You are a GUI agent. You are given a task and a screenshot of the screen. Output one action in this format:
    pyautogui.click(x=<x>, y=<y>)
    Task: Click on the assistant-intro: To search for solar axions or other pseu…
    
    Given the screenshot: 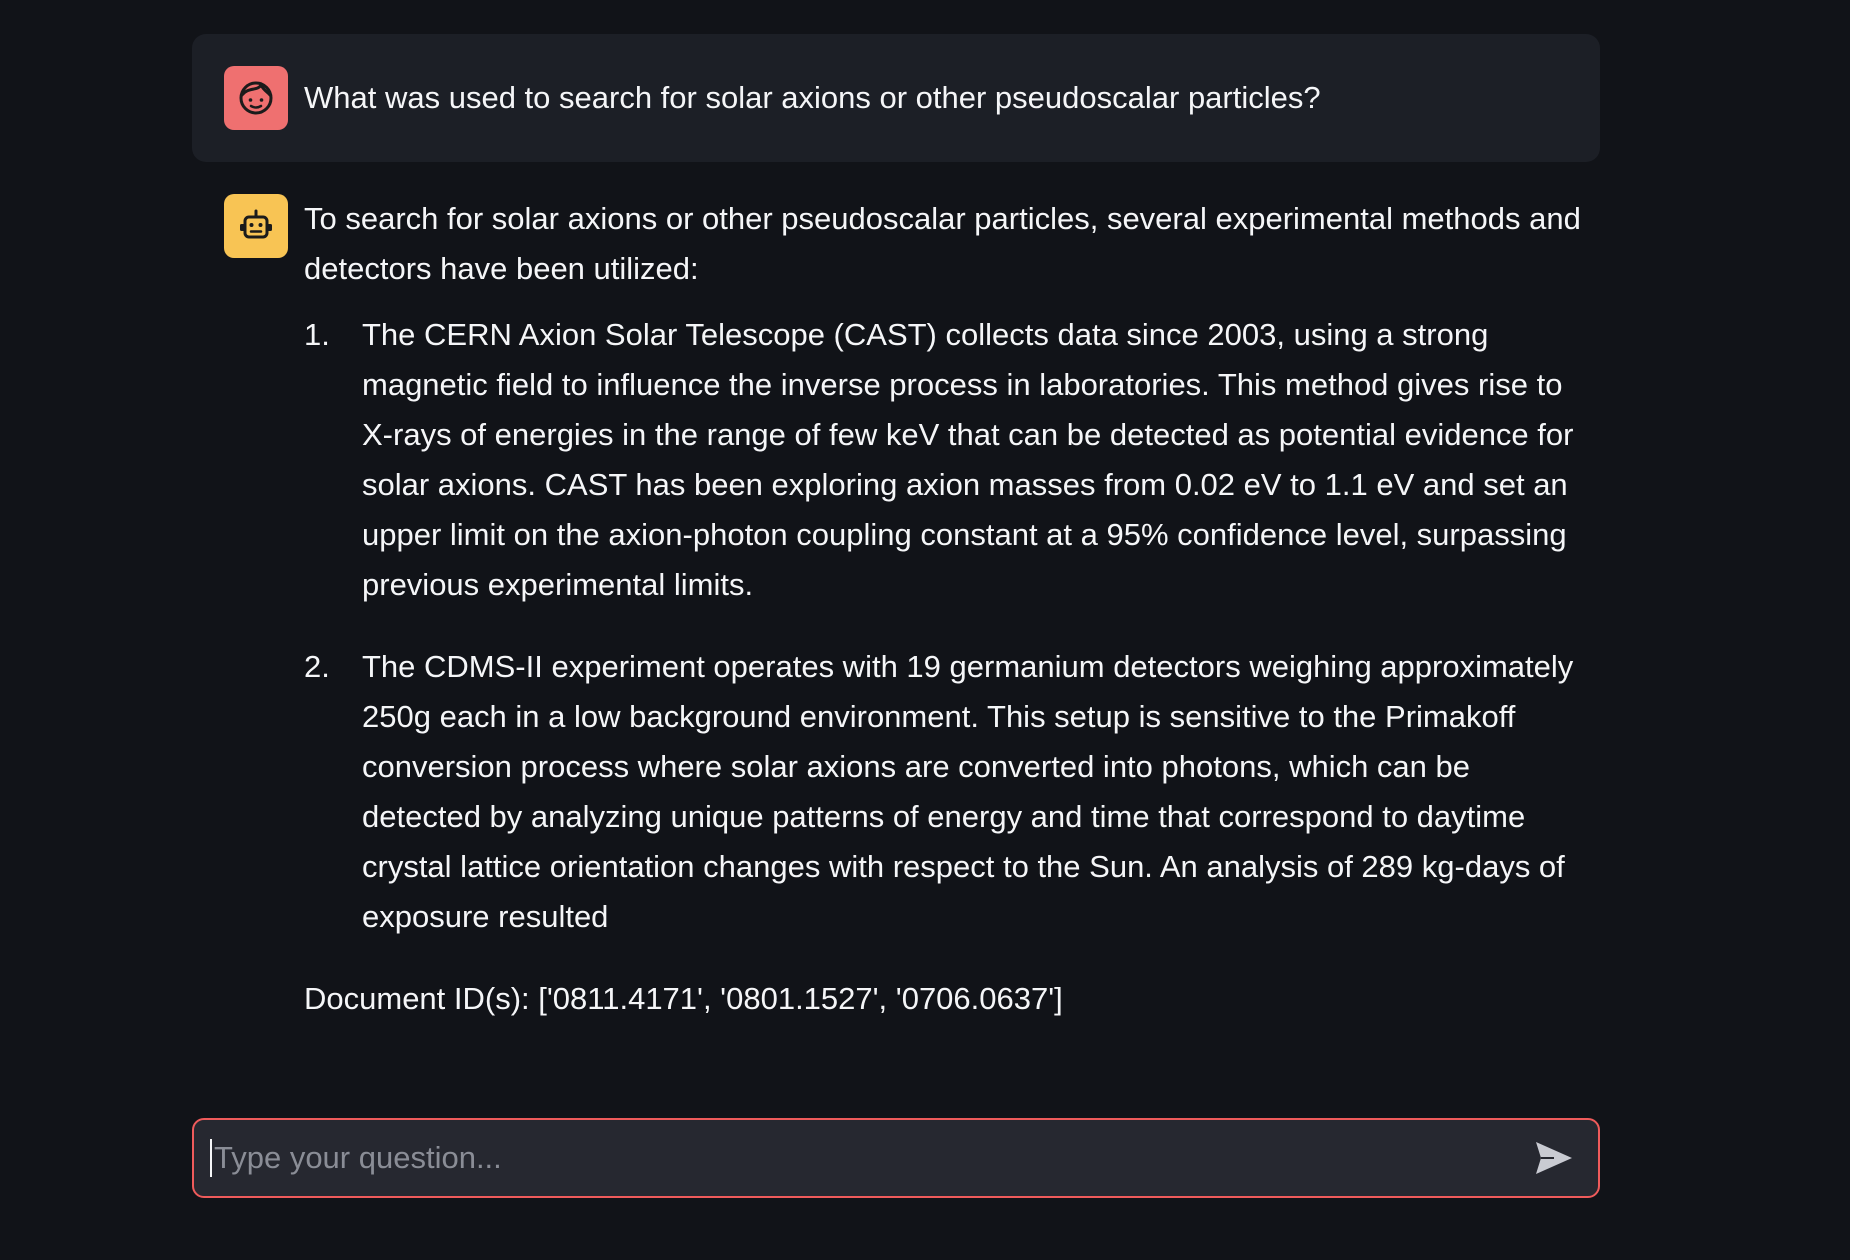 What is the action you would take?
    pyautogui.click(x=942, y=243)
    